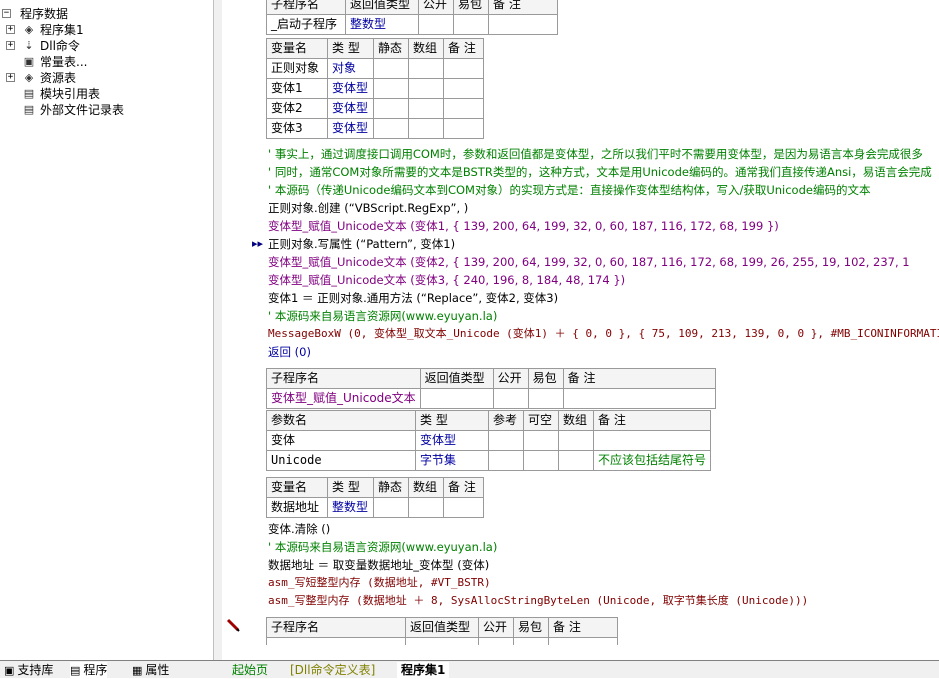 The image size is (939, 679). I want to click on table-cell: 对象, so click(350, 68).